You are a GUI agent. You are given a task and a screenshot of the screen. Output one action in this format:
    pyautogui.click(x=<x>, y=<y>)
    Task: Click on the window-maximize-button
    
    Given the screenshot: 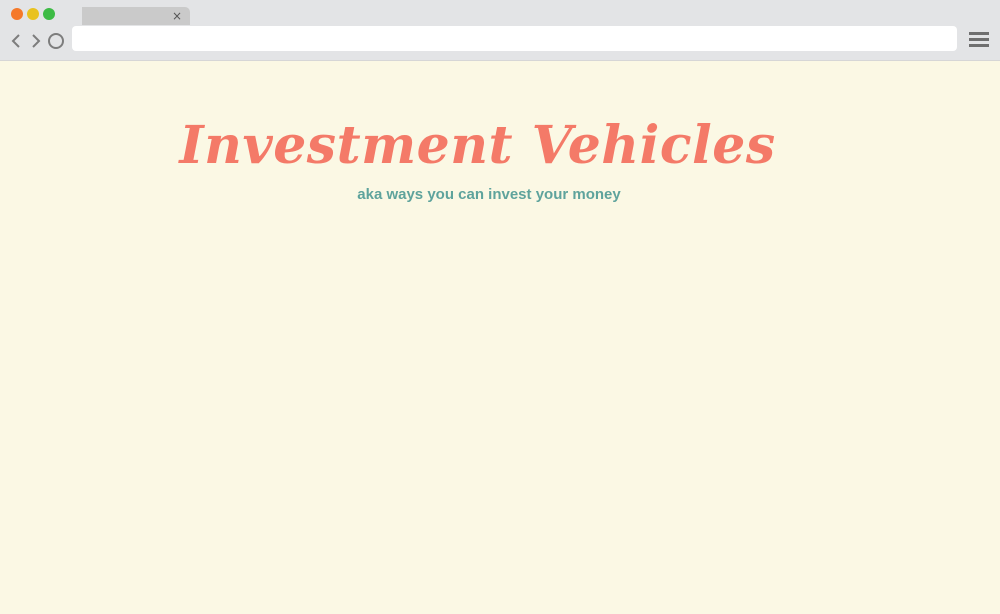 What is the action you would take?
    pyautogui.click(x=49, y=14)
    